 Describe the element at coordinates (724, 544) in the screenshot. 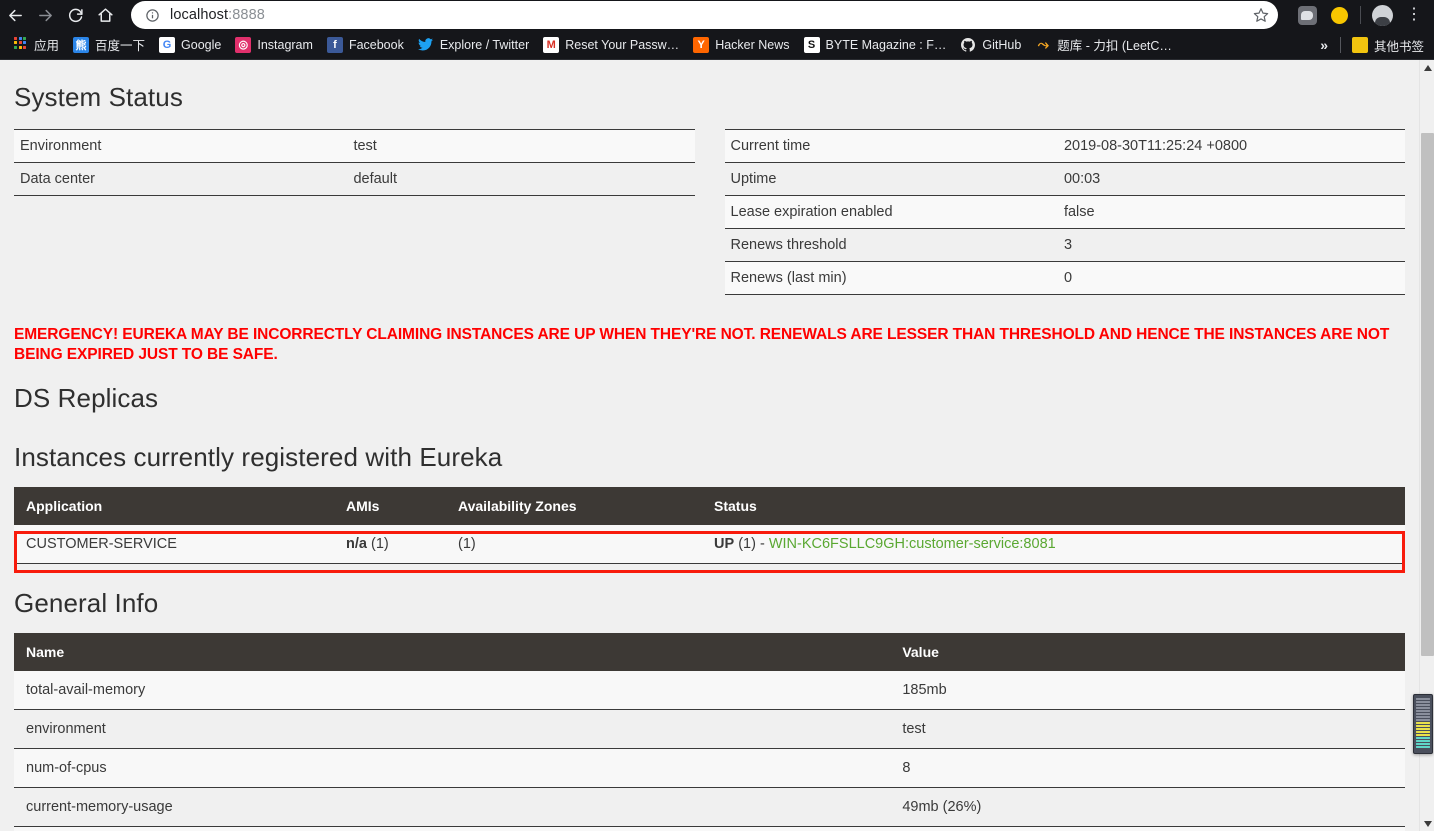

I see `status-state: UP` at that location.